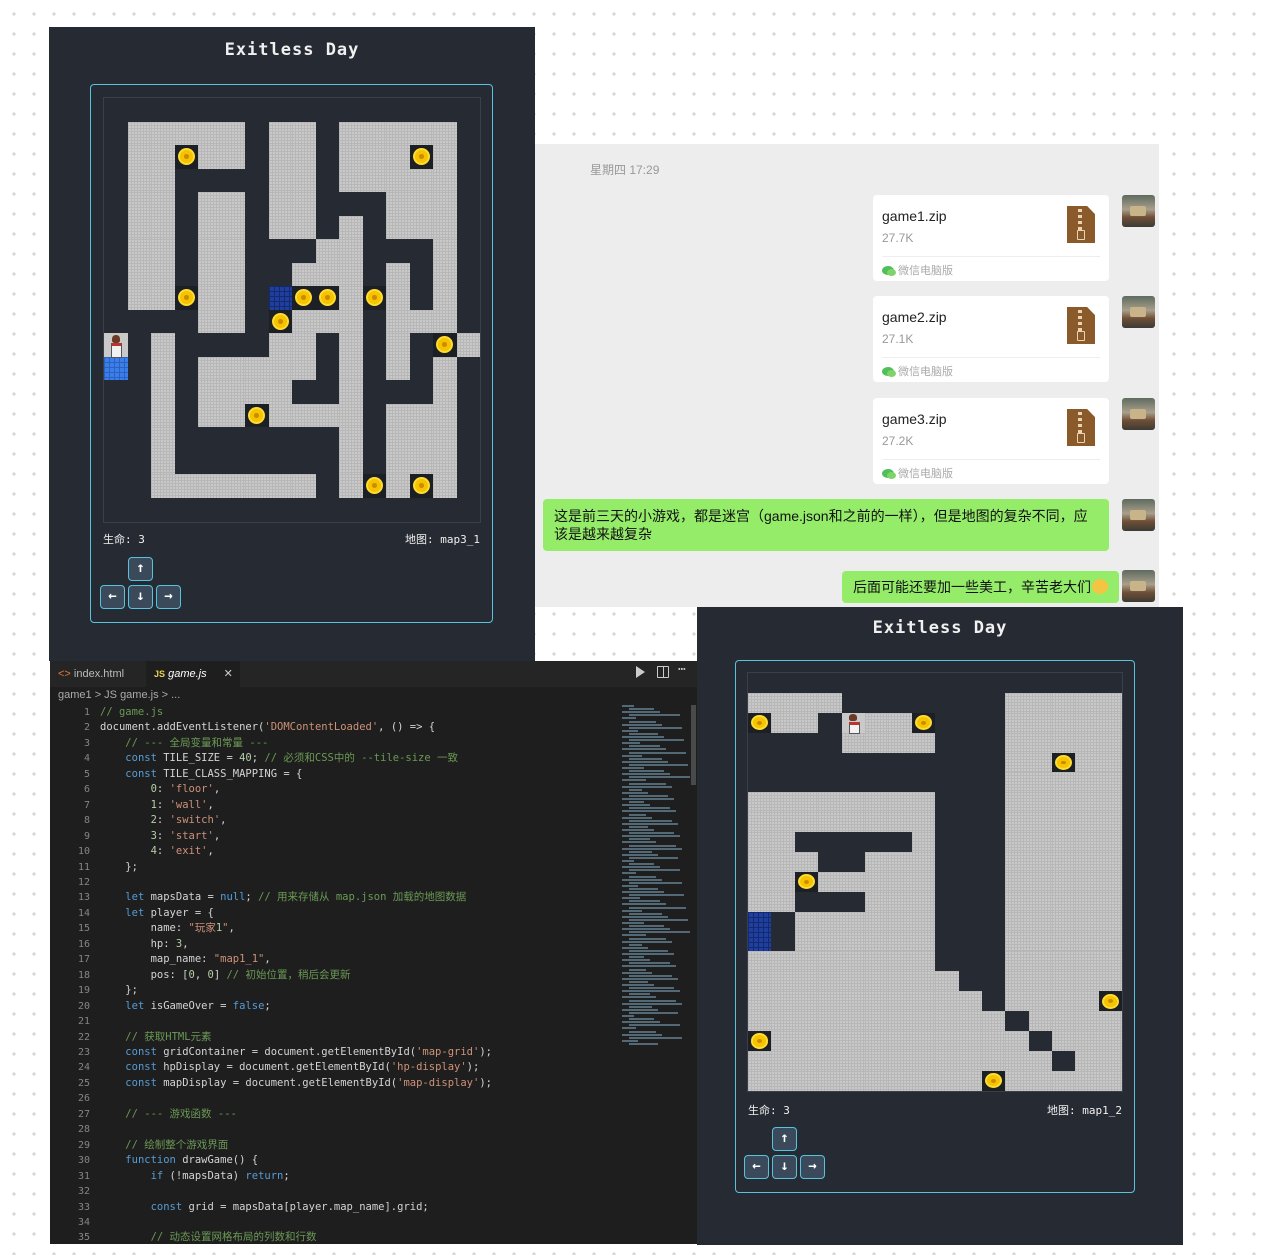  Describe the element at coordinates (296, 743) in the screenshot. I see `code-line: // --- 全局变量和常量 ---` at that location.